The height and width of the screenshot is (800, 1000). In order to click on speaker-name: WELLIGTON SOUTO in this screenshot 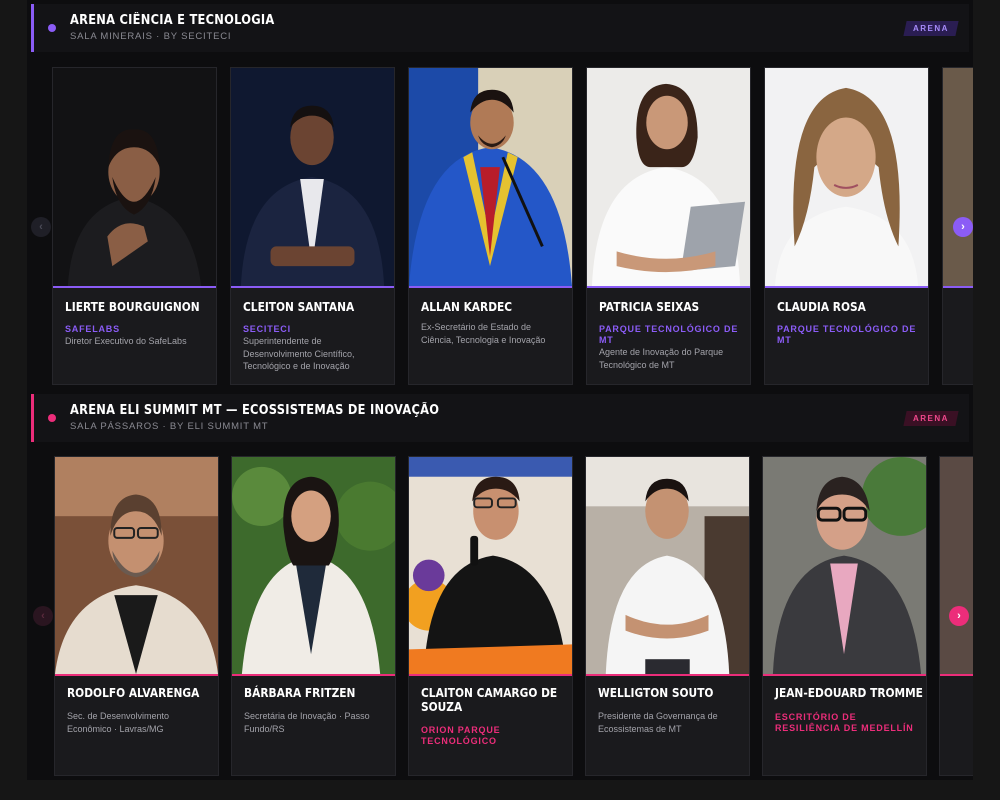, I will do `click(656, 692)`.